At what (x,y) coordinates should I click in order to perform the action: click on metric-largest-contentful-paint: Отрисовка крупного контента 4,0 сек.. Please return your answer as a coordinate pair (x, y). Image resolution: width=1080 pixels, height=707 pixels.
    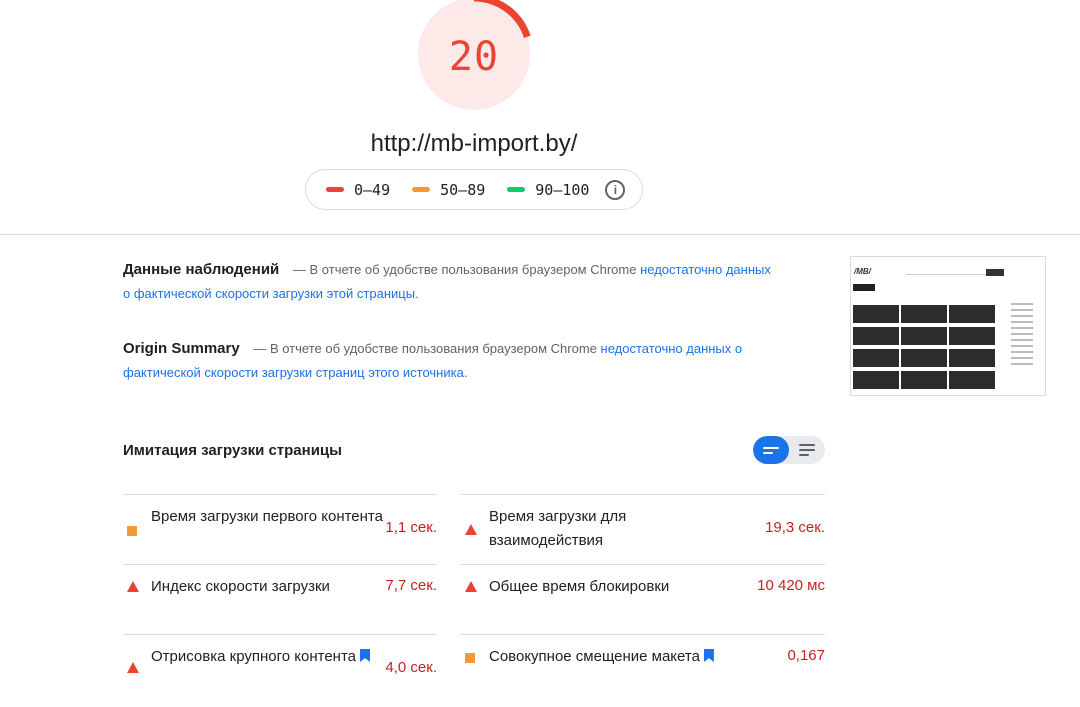
    Looking at the image, I should click on (280, 669).